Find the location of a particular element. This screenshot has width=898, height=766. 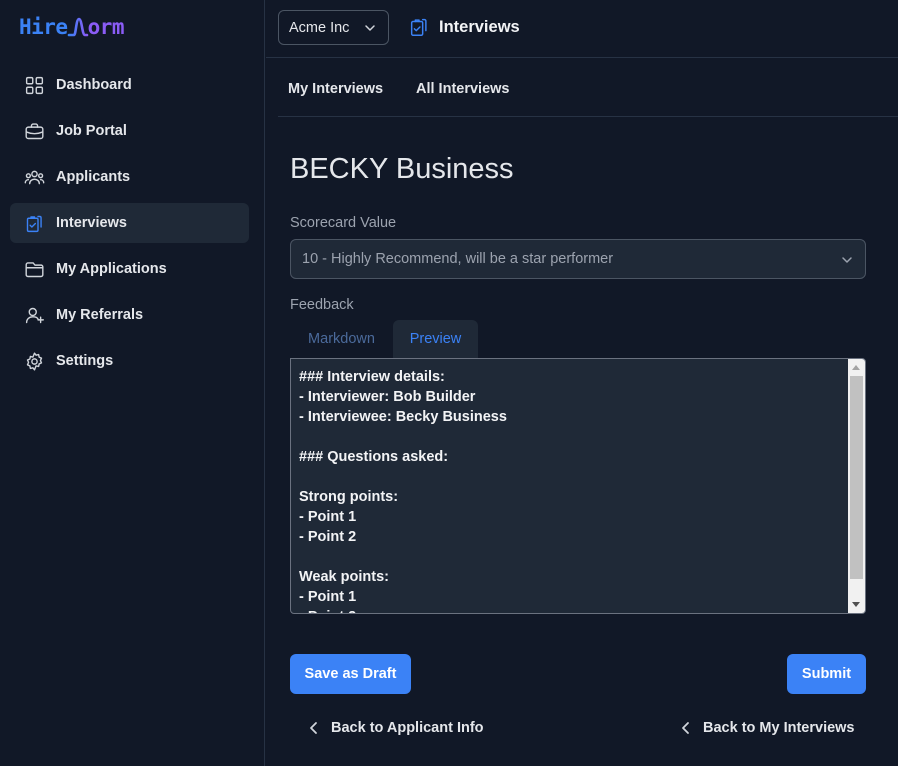

organization-select: Acme Inc is located at coordinates (333, 27).